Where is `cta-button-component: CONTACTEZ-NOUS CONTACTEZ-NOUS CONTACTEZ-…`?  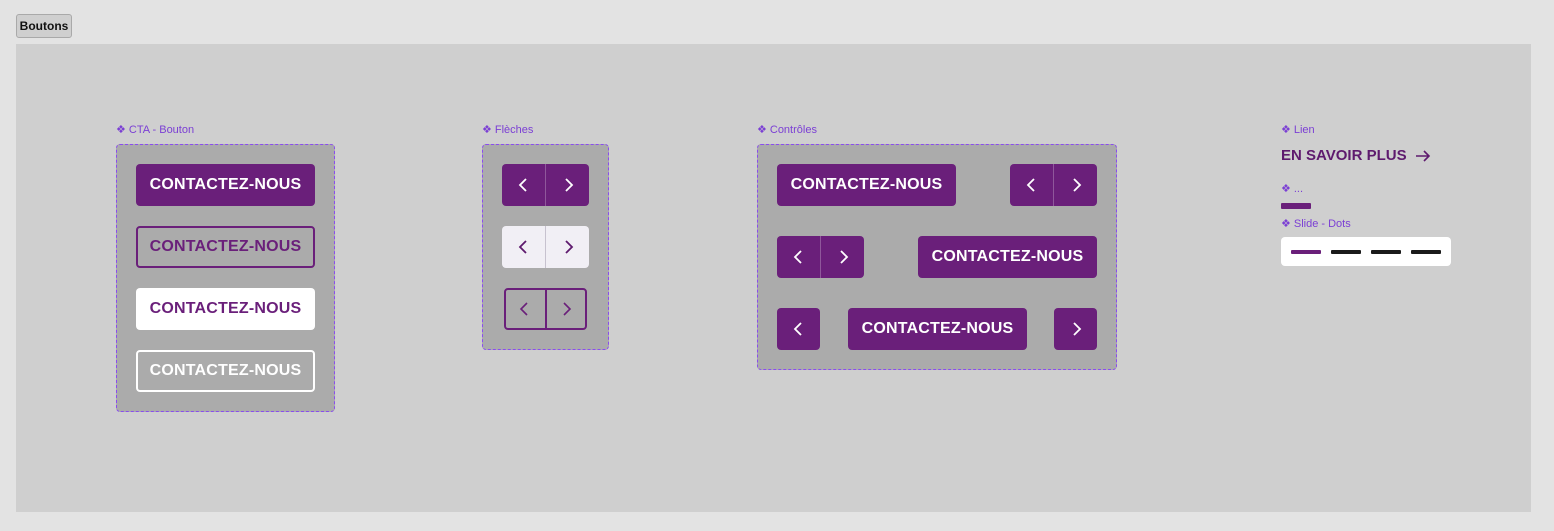
cta-button-component: CONTACTEZ-NOUS CONTACTEZ-NOUS CONTACTEZ-… is located at coordinates (225, 278).